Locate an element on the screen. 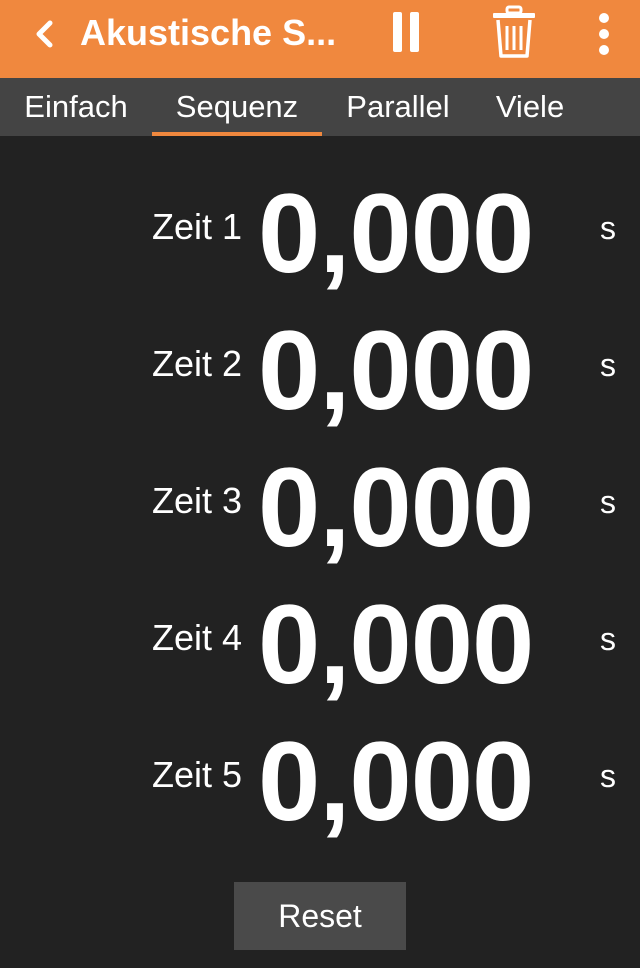  reset-button: Reset is located at coordinates (320, 916).